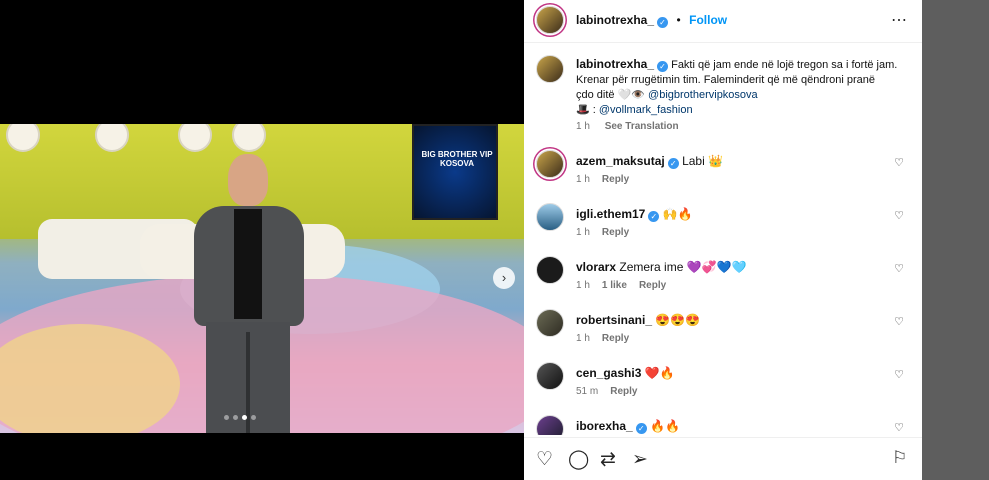  I want to click on see-translation-link: See Translation, so click(642, 126).